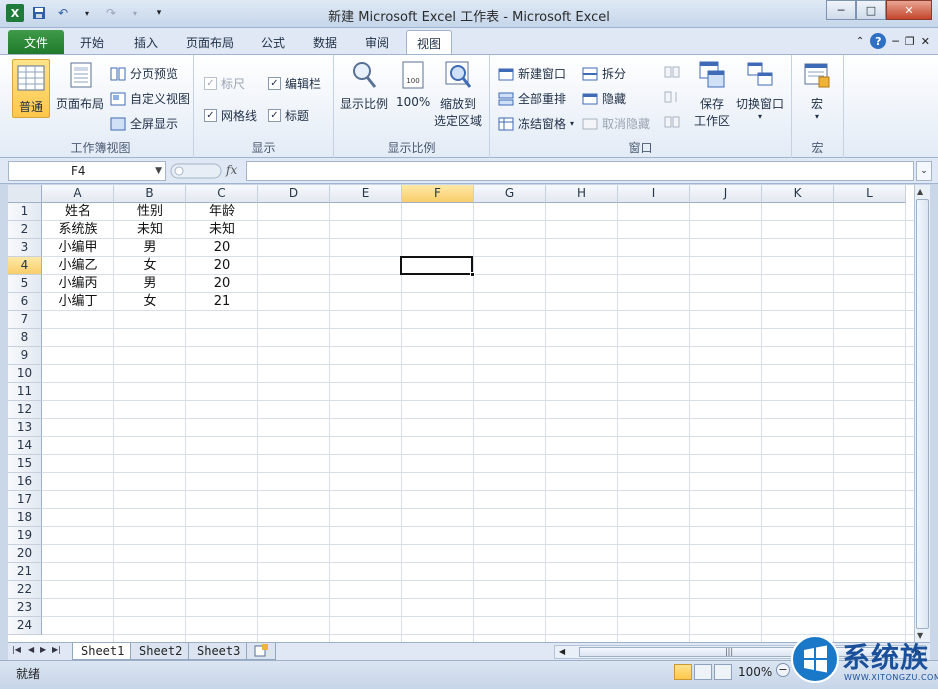  I want to click on split-button: 拆分, so click(604, 73).